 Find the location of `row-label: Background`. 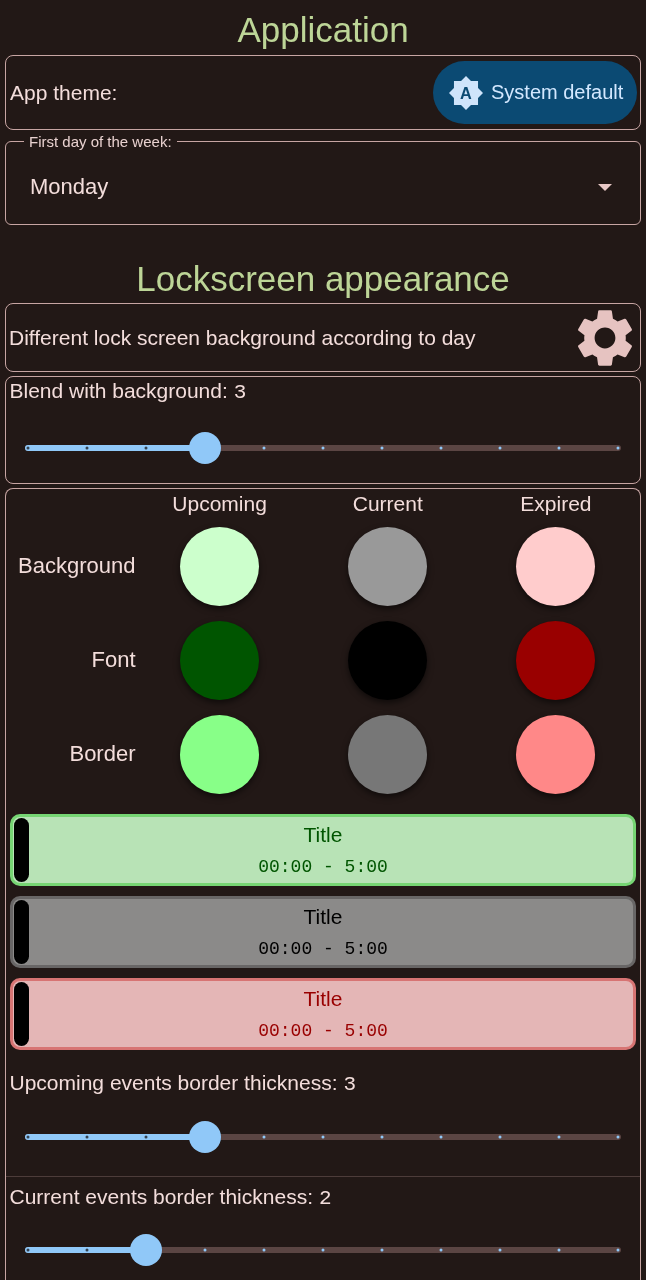

row-label: Background is located at coordinates (77, 566).